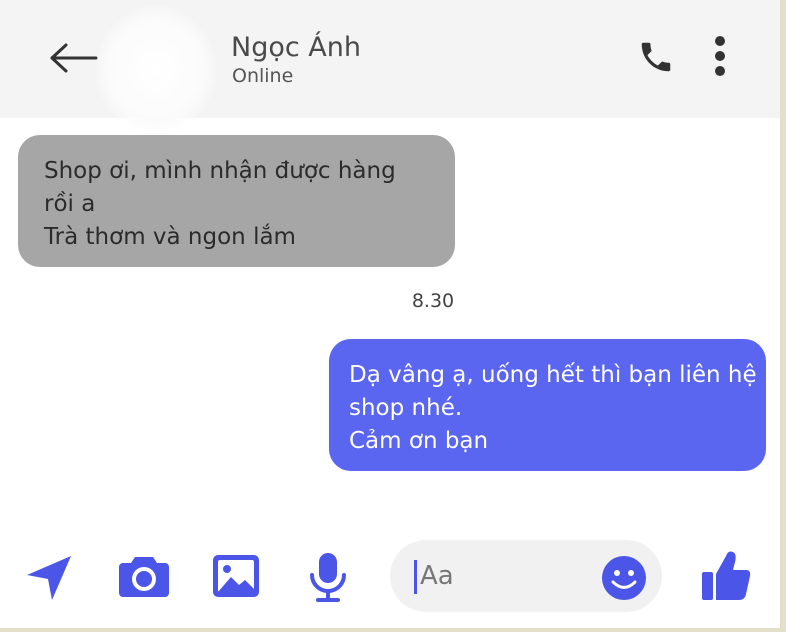  Describe the element at coordinates (170, 237) in the screenshot. I see `message-line: Trà thơm và ngon lắm` at that location.